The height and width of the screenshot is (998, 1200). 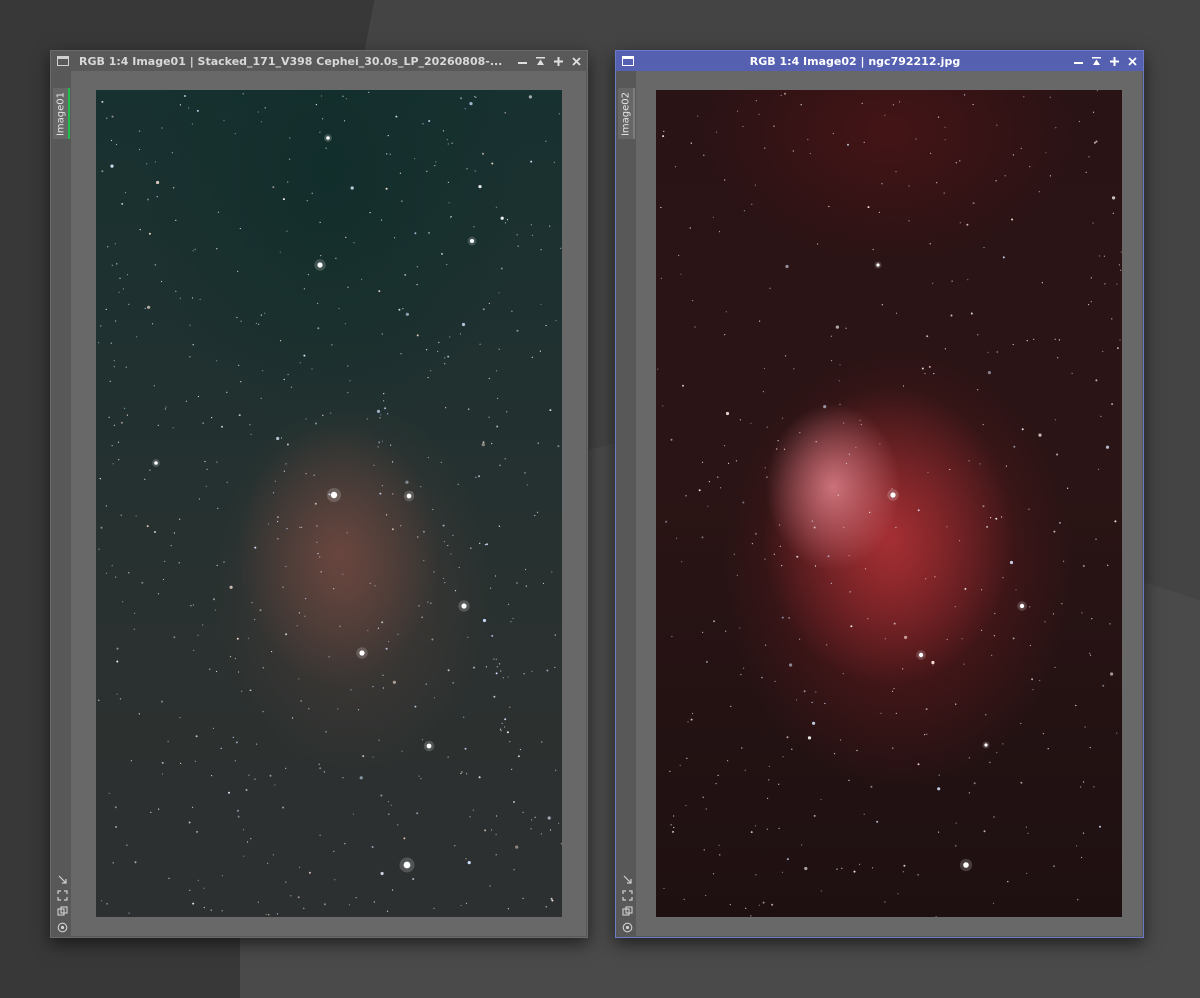 What do you see at coordinates (61, 113) in the screenshot?
I see `view-tab-image01: Image01` at bounding box center [61, 113].